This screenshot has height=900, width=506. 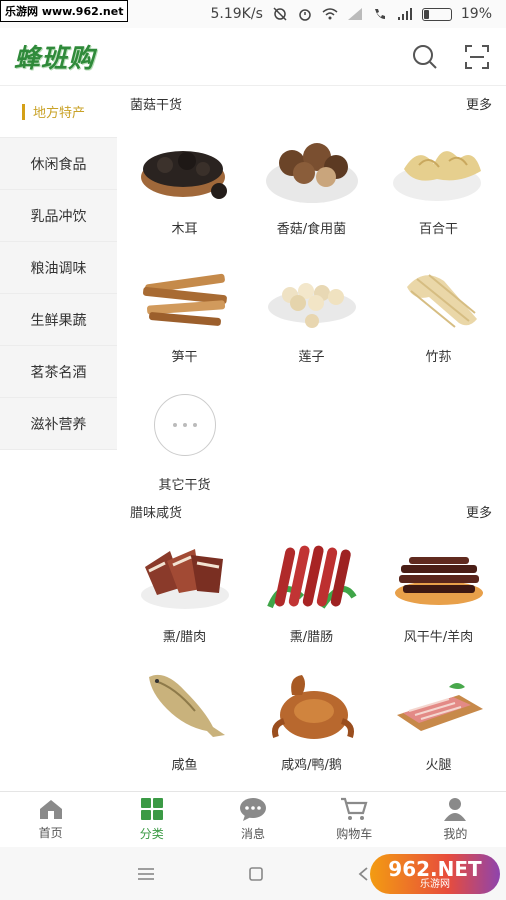 I want to click on category-cell-shiitake: 香菇/食用菌, so click(x=311, y=184).